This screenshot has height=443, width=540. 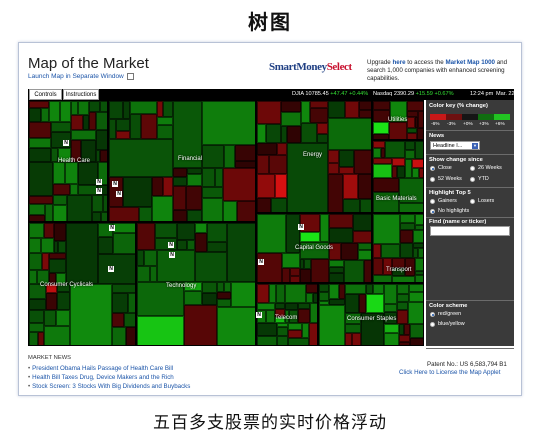 What do you see at coordinates (472, 168) in the screenshot?
I see `radio-26-weeks` at bounding box center [472, 168].